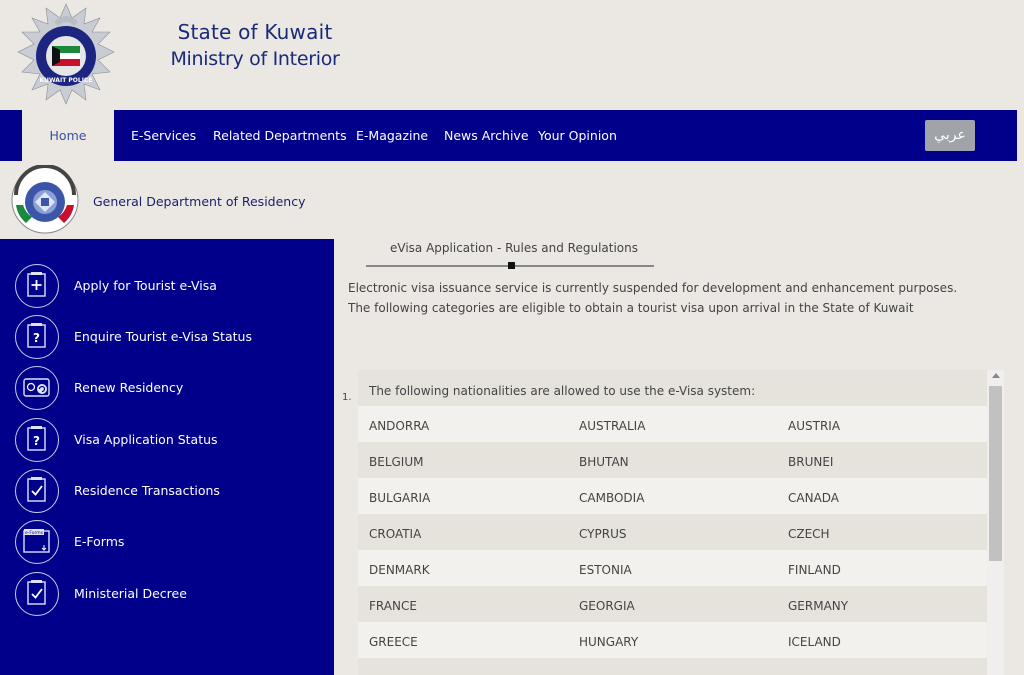  I want to click on nav-e-services: E-Services, so click(163, 135).